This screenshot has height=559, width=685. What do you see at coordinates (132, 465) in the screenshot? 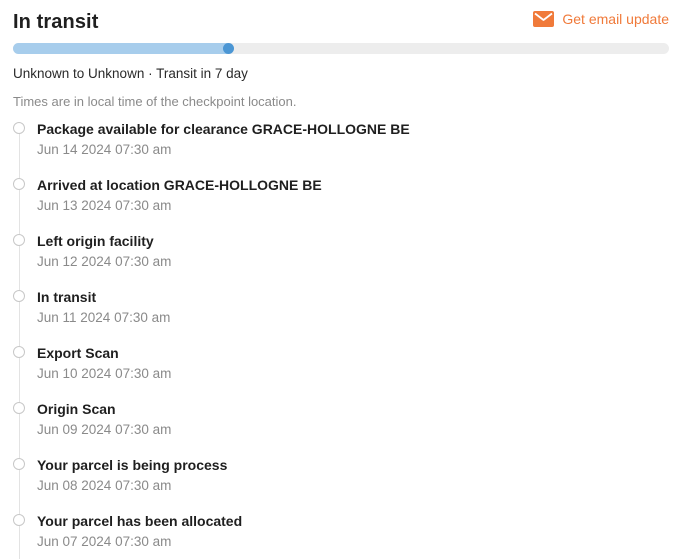
I see `checkpoint-title: Your parcel is being process` at bounding box center [132, 465].